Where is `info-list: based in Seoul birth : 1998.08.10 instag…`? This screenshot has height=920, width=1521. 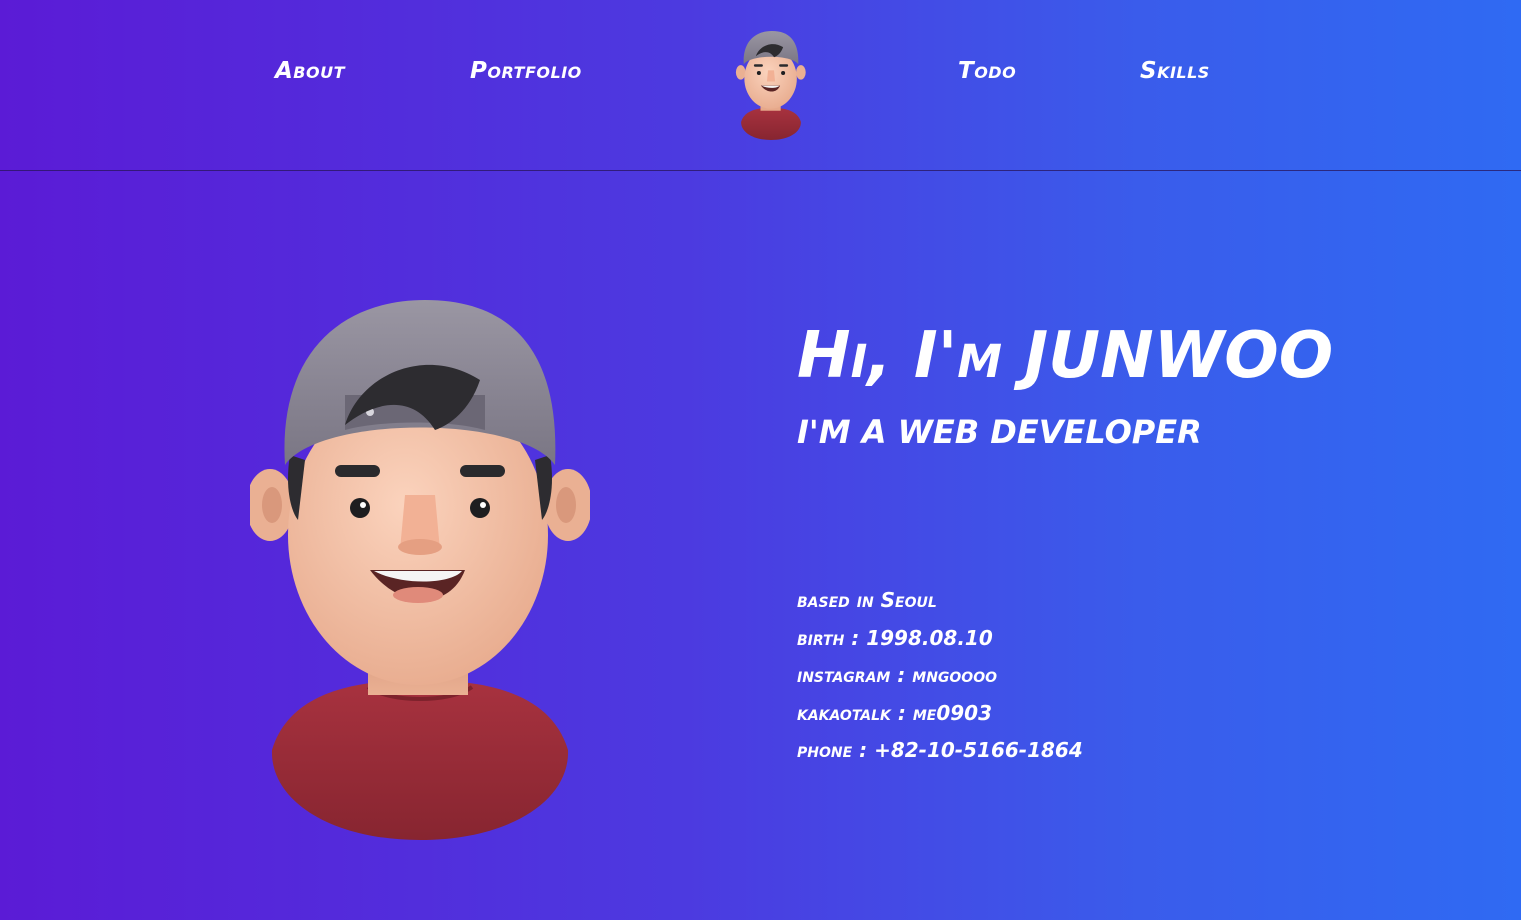 info-list: based in Seoul birth : 1998.08.10 instag… is located at coordinates (940, 676).